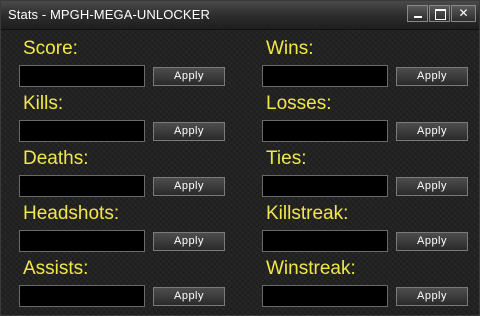 This screenshot has width=480, height=316. I want to click on stat-assists: Assists: Apply, so click(129, 284).